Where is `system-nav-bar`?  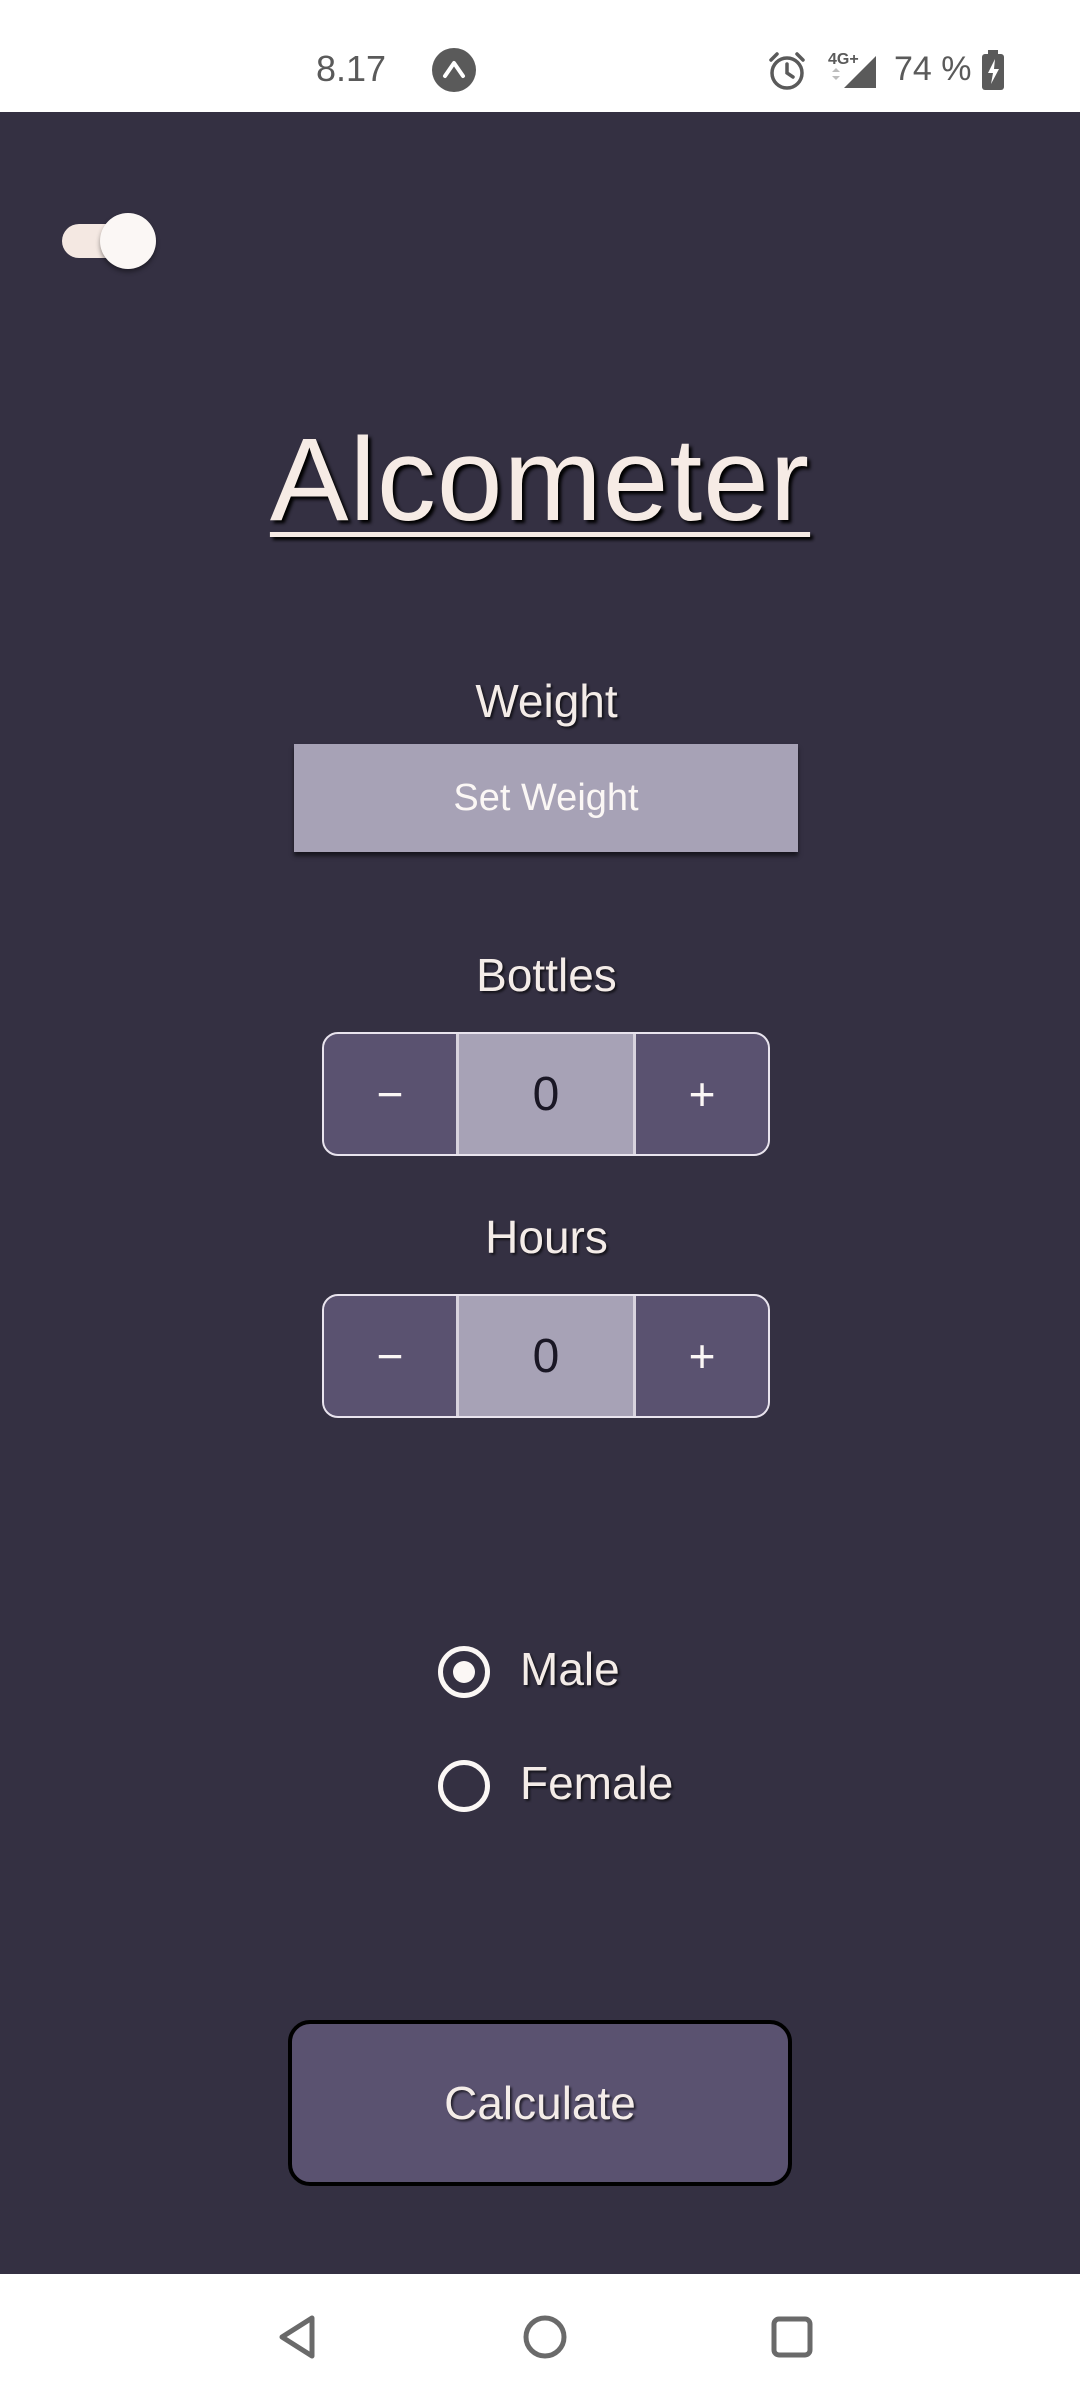
system-nav-bar is located at coordinates (540, 2337).